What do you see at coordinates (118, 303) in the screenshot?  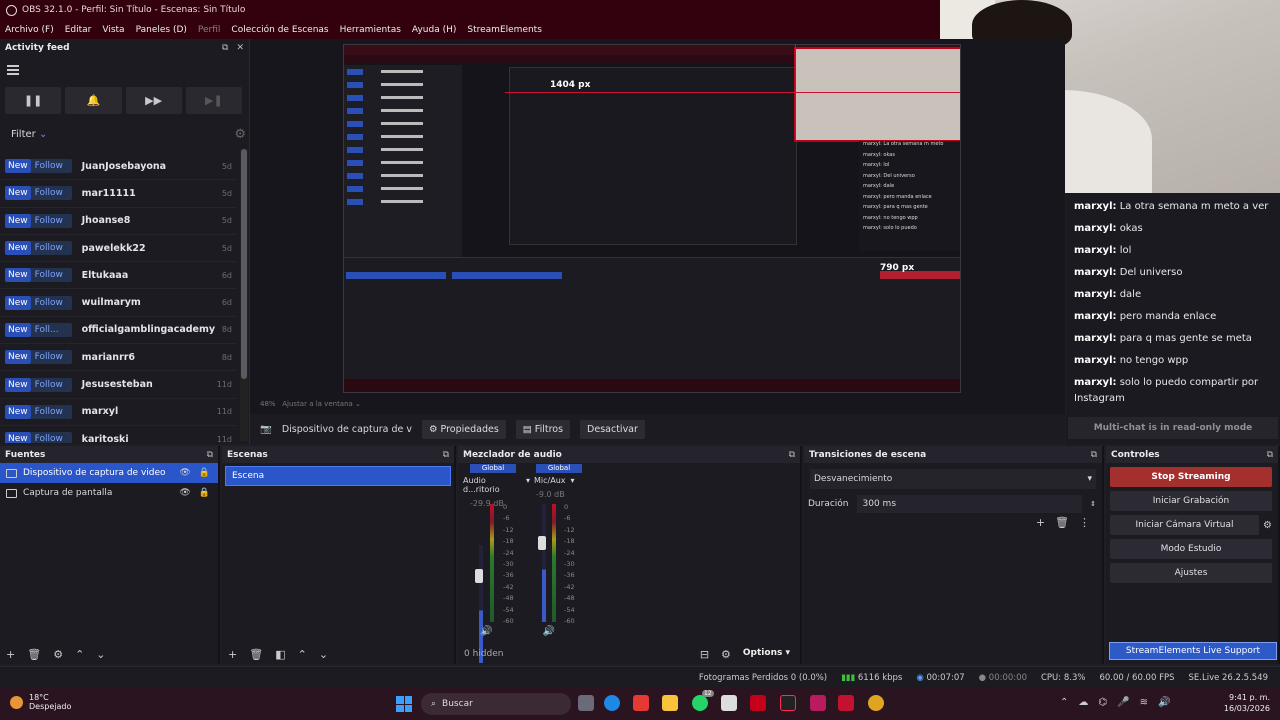 I see `feed-item: New Follow wuilmarym 6d` at bounding box center [118, 303].